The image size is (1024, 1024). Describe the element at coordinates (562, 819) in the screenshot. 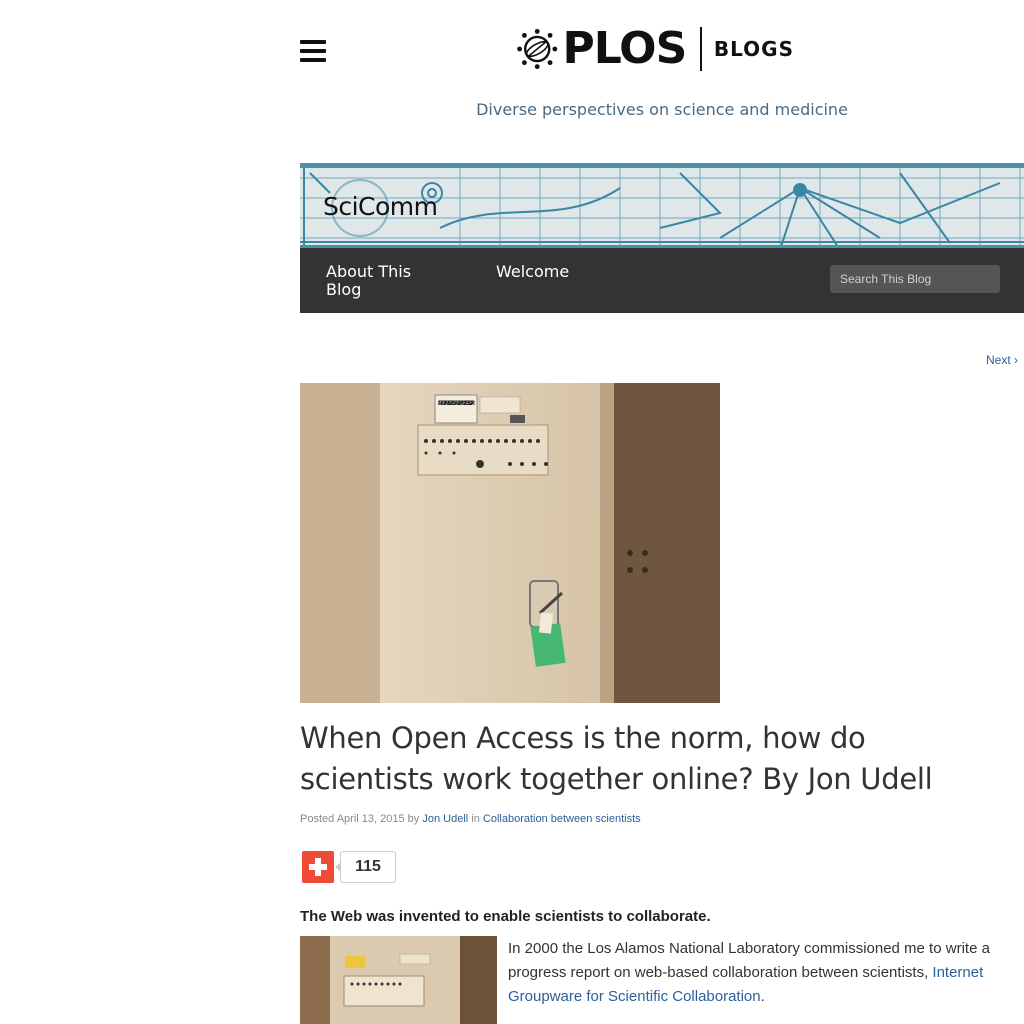

I see `category-link: Collaboration between scientists` at that location.